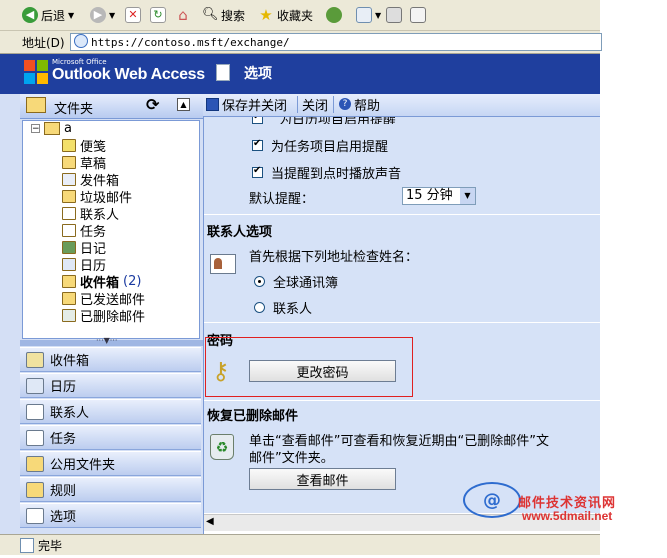 This screenshot has height=558, width=667. I want to click on save-icon, so click(212, 104).